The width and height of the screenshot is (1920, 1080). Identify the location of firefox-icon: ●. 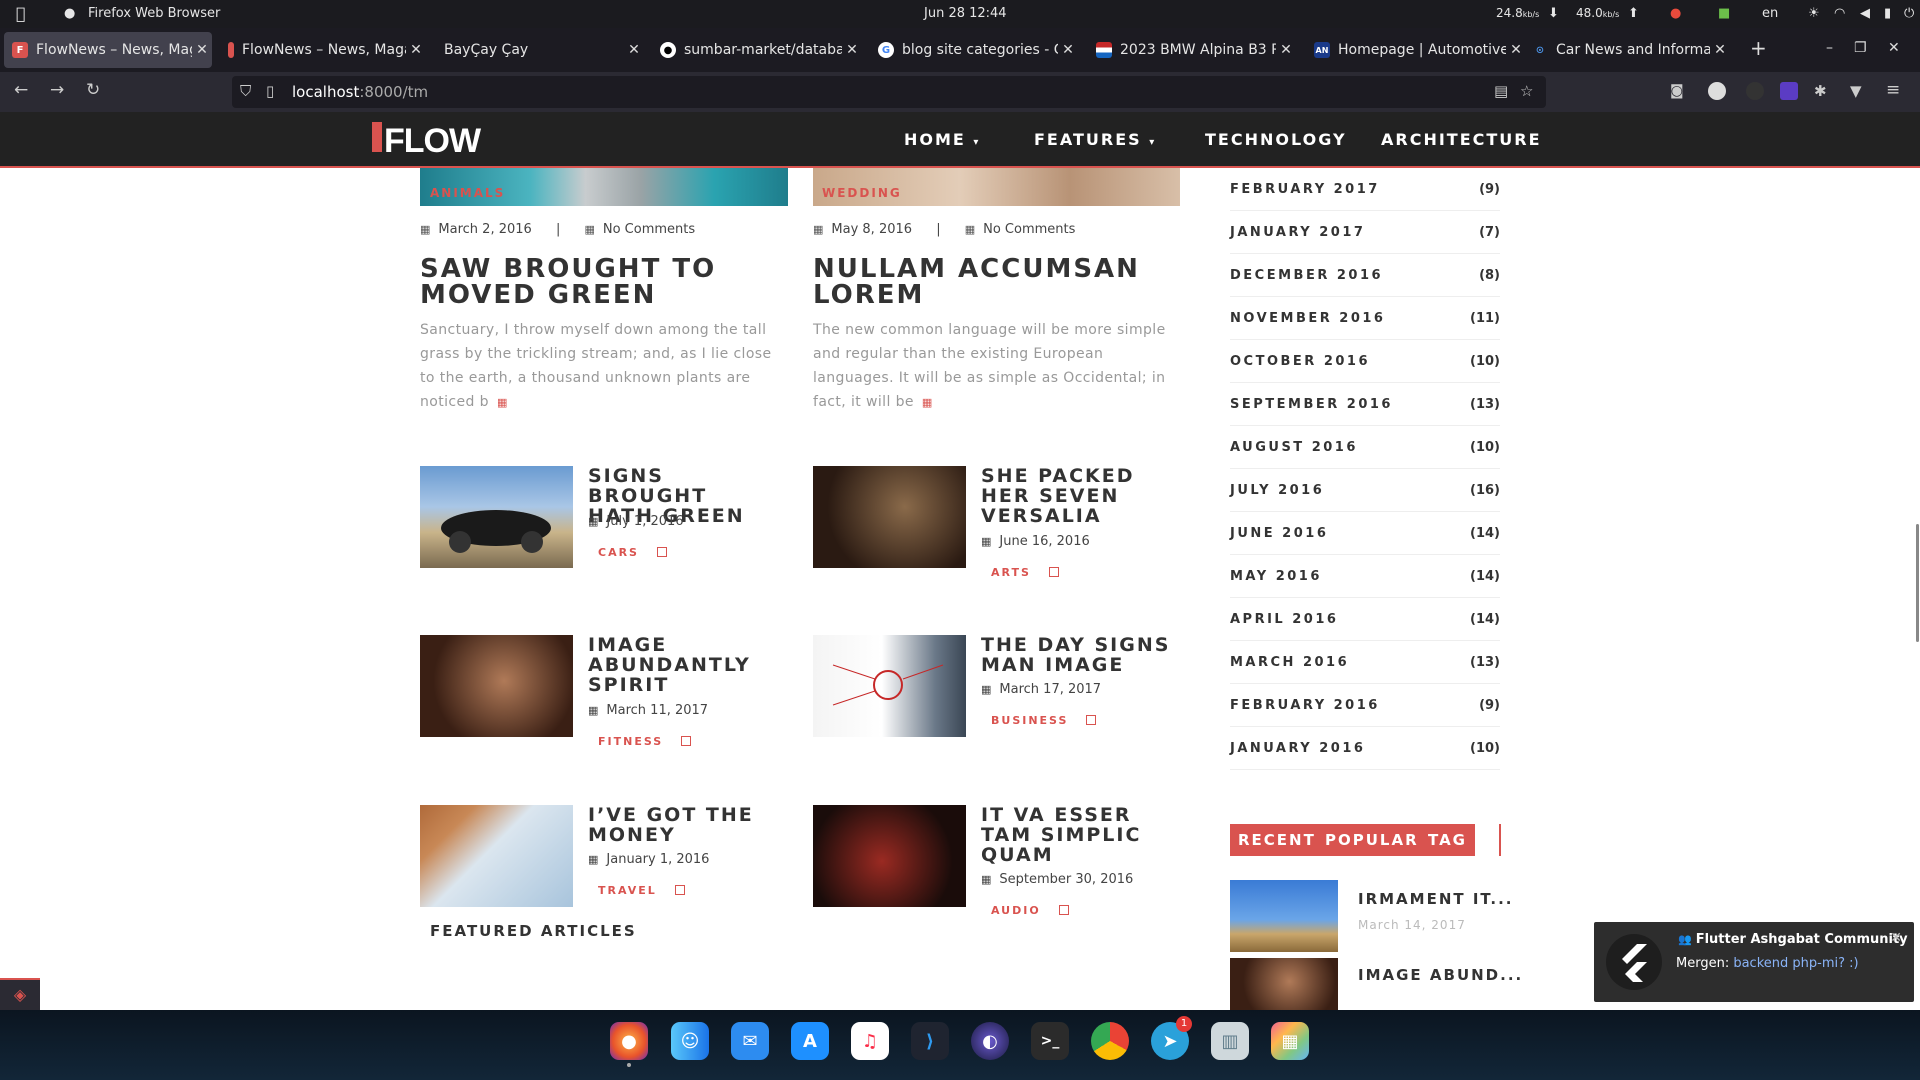
(629, 1041).